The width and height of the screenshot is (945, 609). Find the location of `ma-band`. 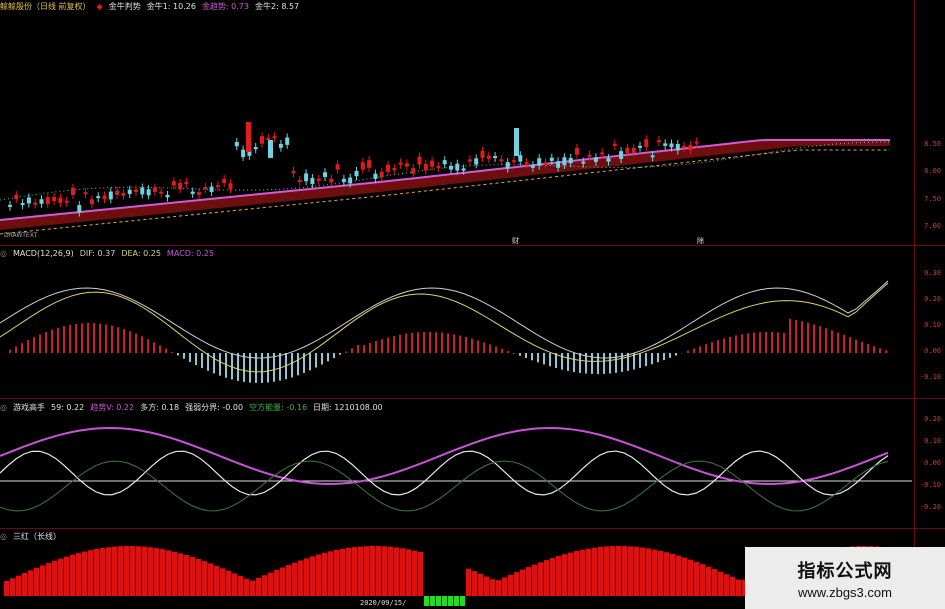

ma-band is located at coordinates (445, 185).